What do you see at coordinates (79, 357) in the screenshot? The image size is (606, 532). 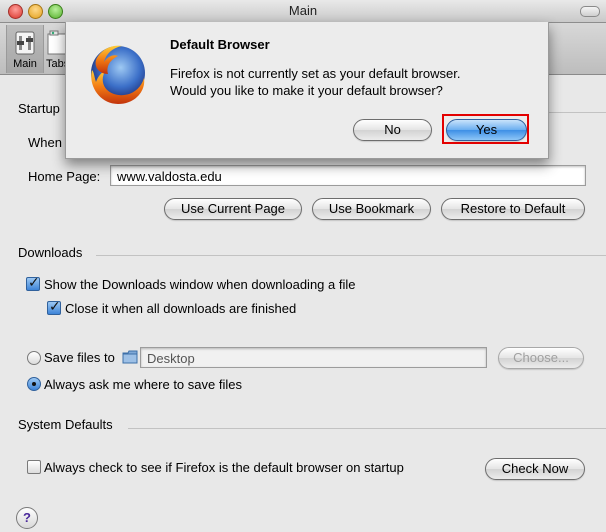 I see `save-files-to-label: Save files to` at bounding box center [79, 357].